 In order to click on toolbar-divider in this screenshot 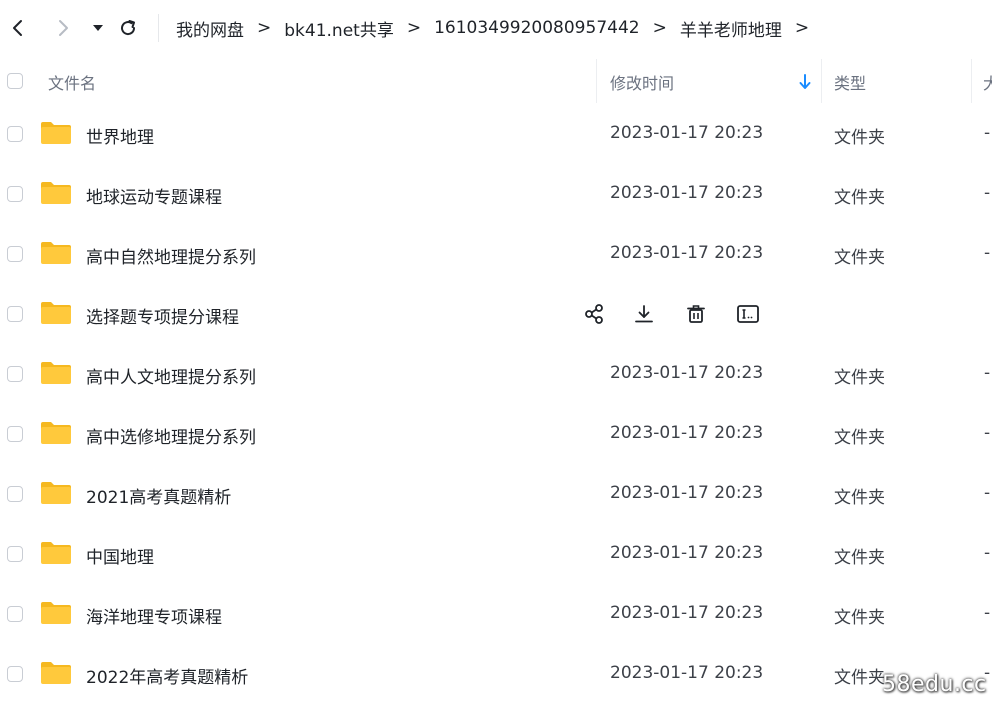, I will do `click(158, 28)`.